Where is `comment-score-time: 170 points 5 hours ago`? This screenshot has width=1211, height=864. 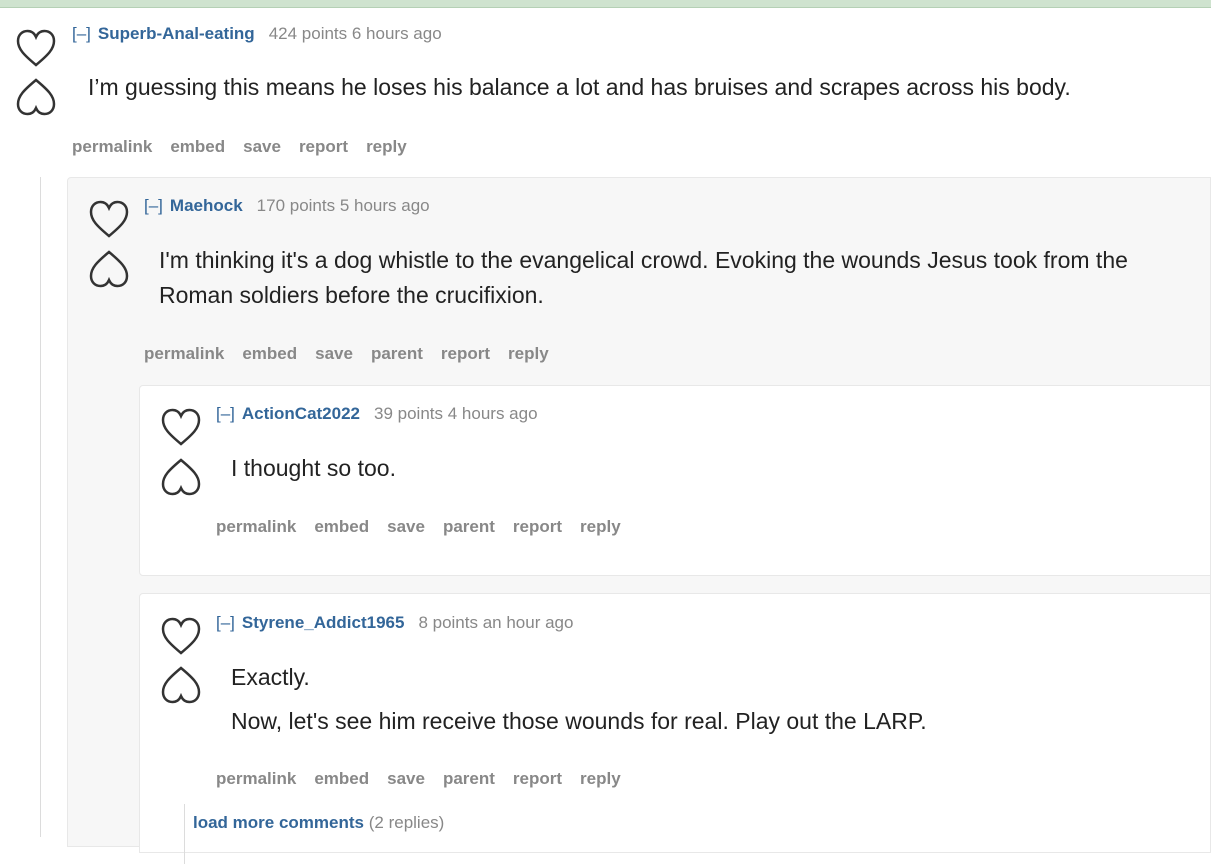 comment-score-time: 170 points 5 hours ago is located at coordinates (343, 205).